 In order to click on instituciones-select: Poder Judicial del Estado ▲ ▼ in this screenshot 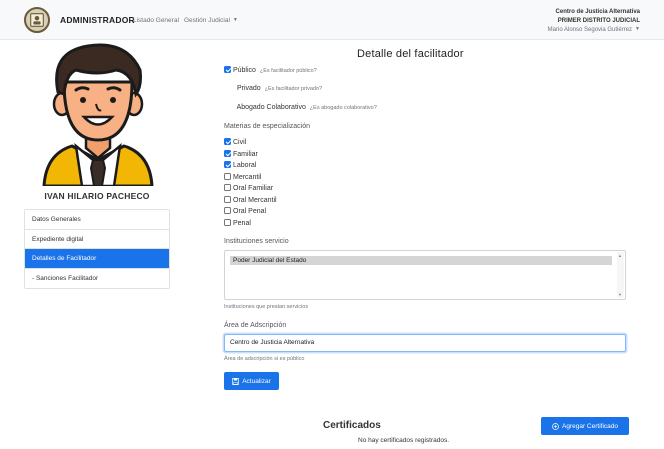, I will do `click(425, 275)`.